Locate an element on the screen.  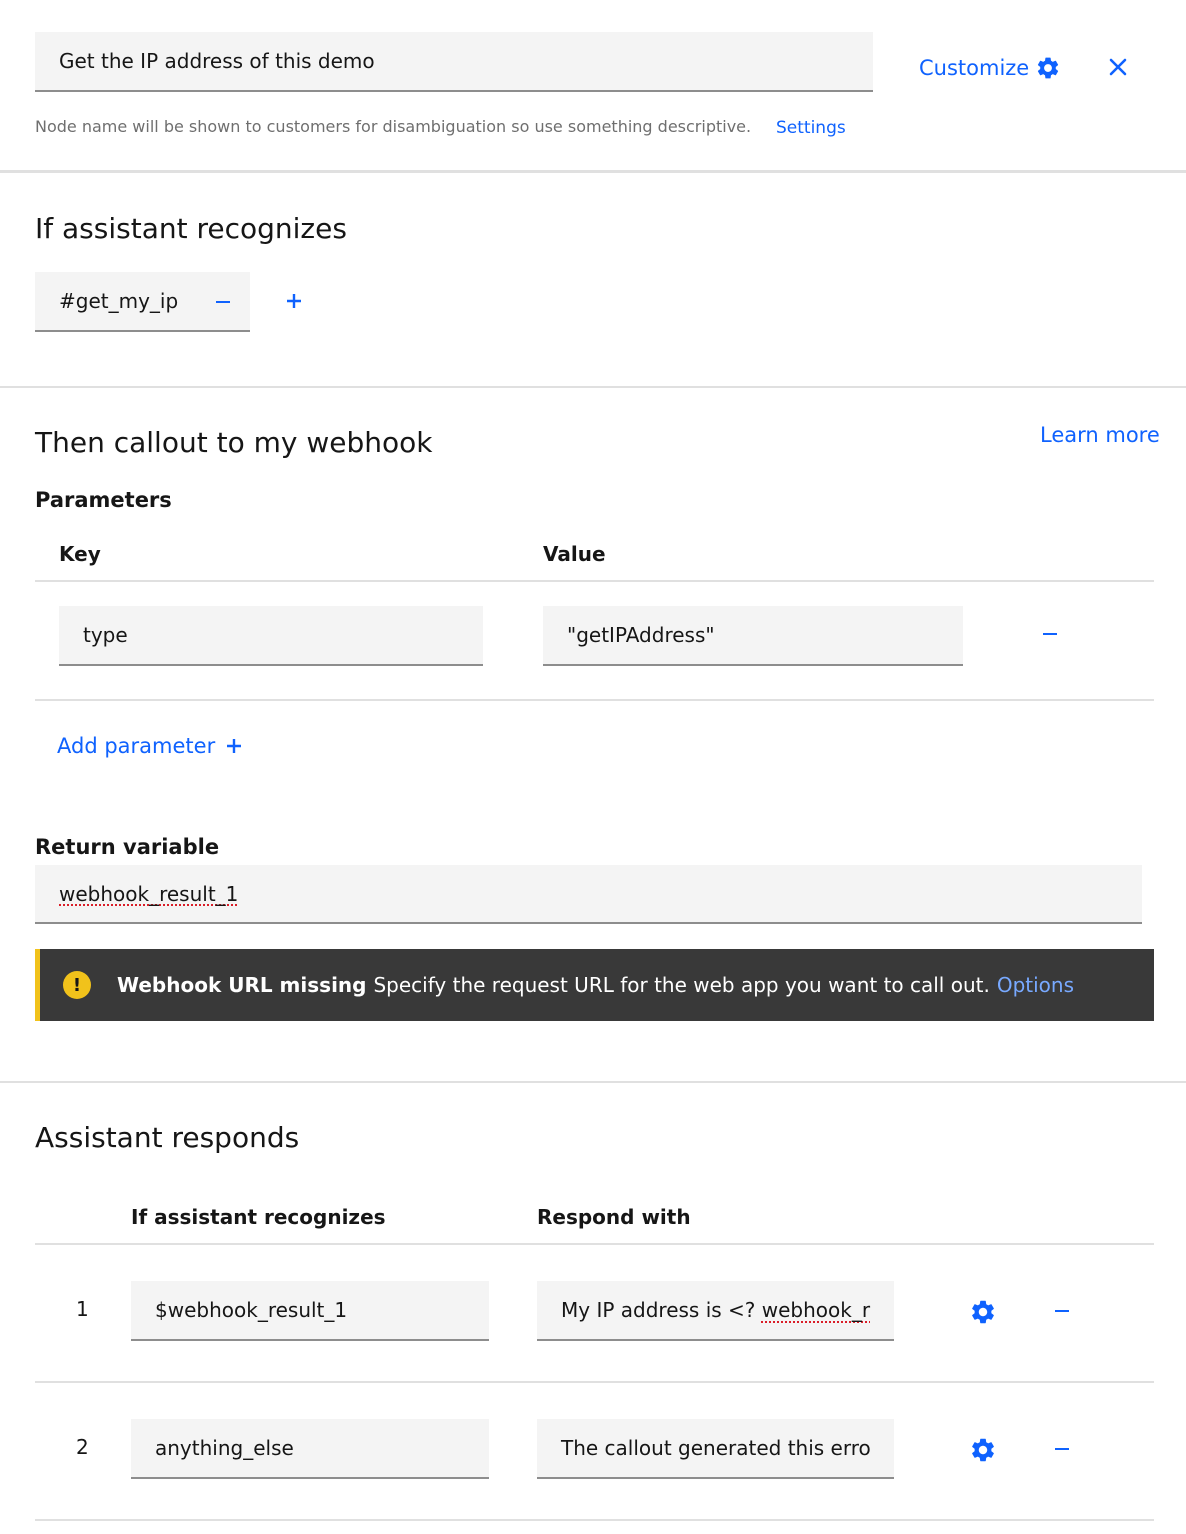
param-value-input: "getIPAddress" is located at coordinates (753, 636).